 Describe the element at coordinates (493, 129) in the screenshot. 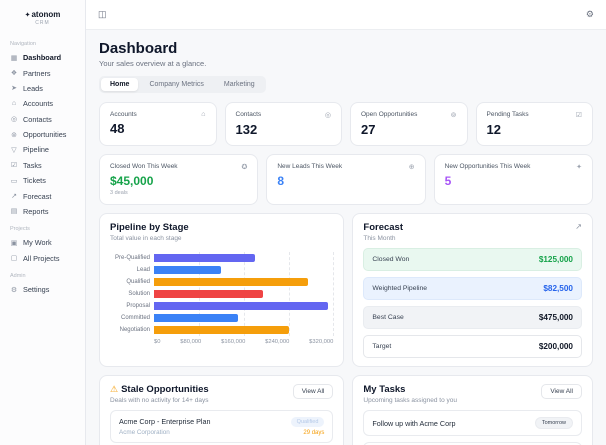

I see `stat-card-value: 12` at that location.